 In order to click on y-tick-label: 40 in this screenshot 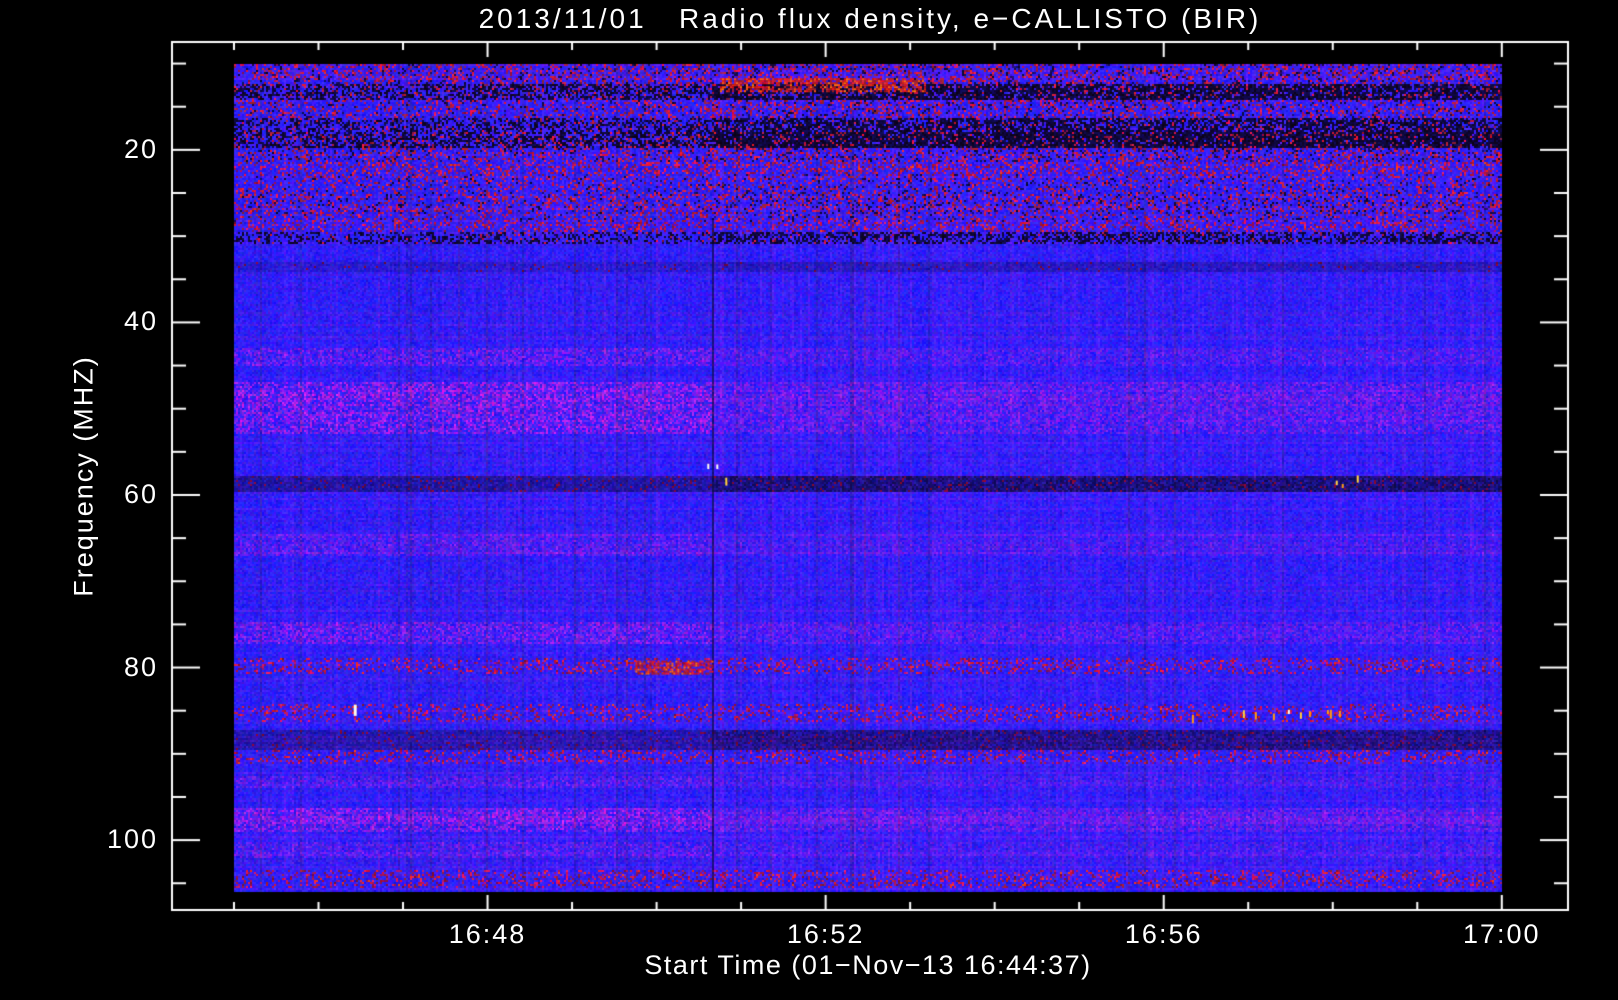, I will do `click(140, 321)`.